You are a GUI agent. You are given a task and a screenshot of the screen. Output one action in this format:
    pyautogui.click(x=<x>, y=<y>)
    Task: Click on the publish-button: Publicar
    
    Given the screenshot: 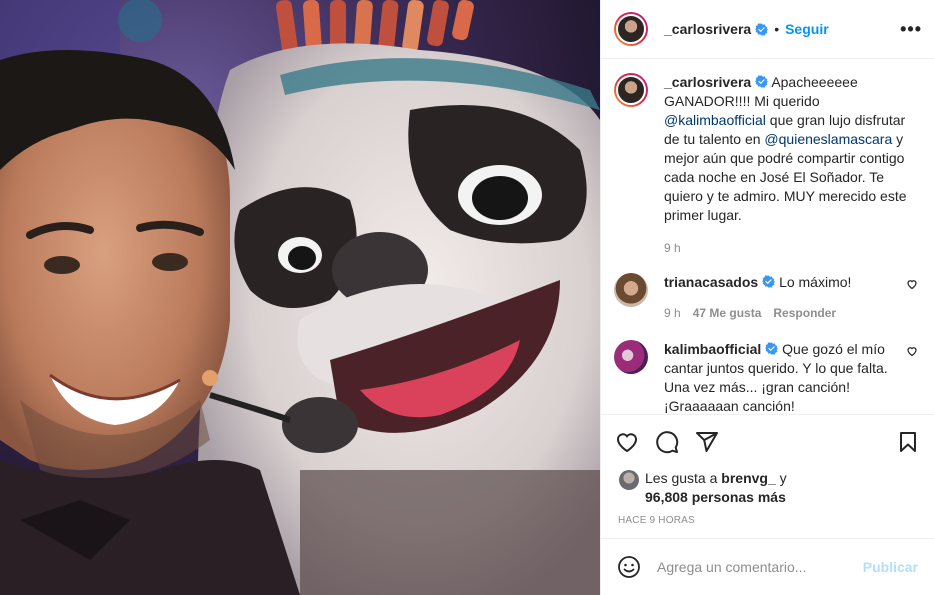 What is the action you would take?
    pyautogui.click(x=890, y=567)
    